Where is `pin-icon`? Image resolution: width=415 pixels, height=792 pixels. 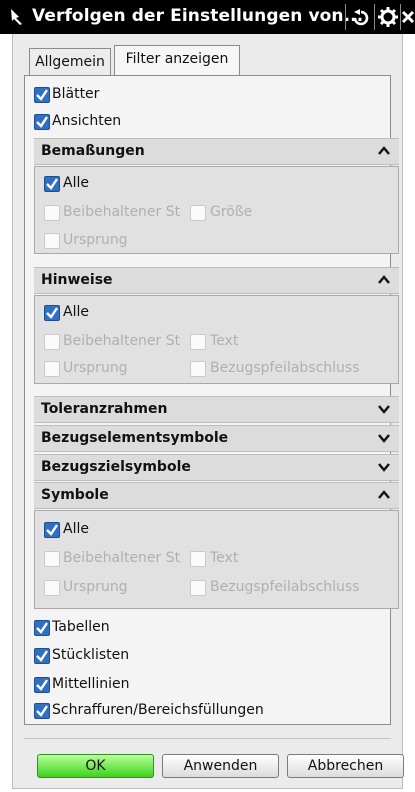
pin-icon is located at coordinates (17, 17).